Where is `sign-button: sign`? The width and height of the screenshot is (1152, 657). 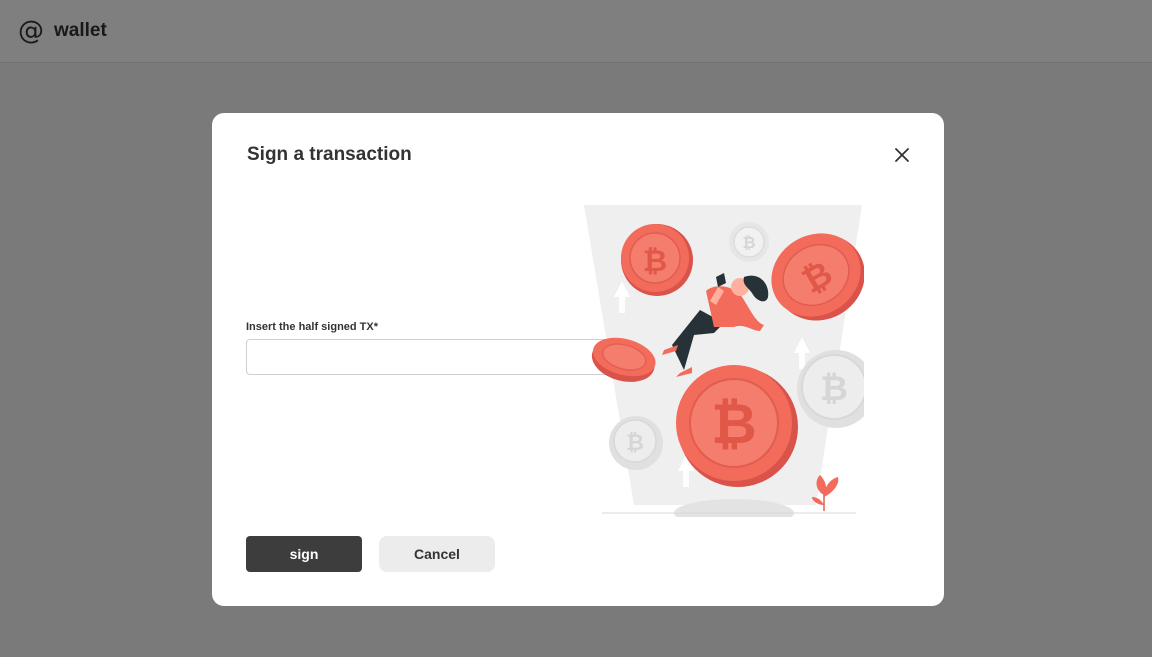 sign-button: sign is located at coordinates (304, 554).